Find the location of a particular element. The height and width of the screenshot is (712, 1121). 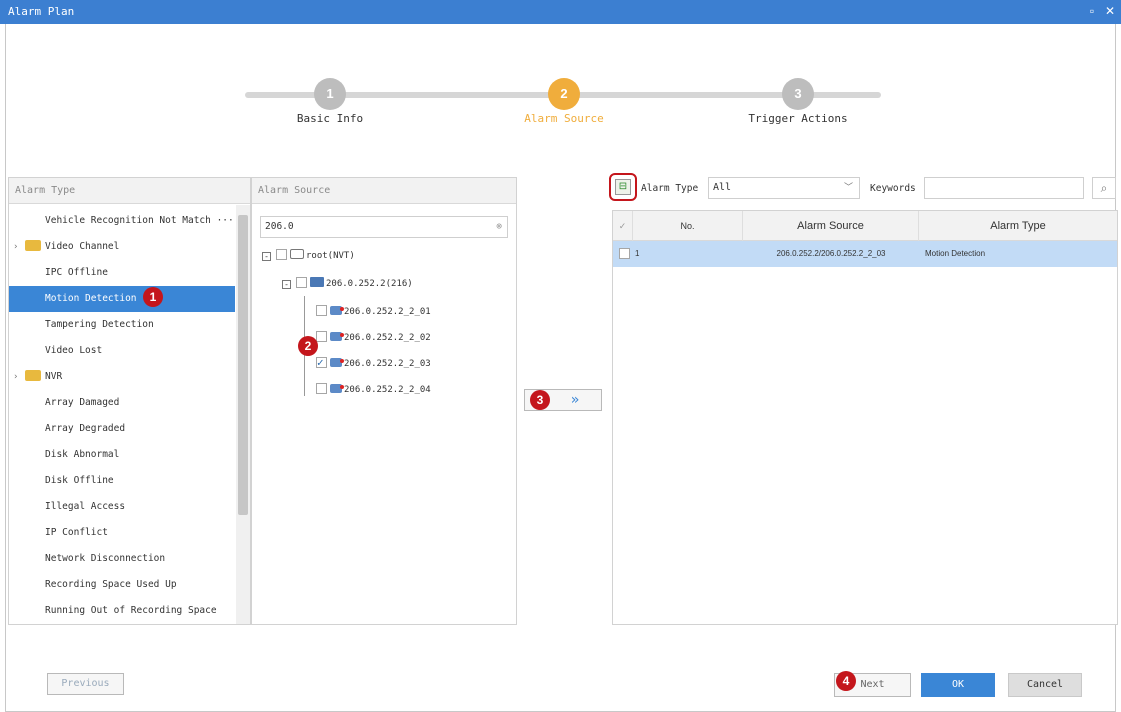

alarm-type-header: Alarm Type is located at coordinates (129, 191).